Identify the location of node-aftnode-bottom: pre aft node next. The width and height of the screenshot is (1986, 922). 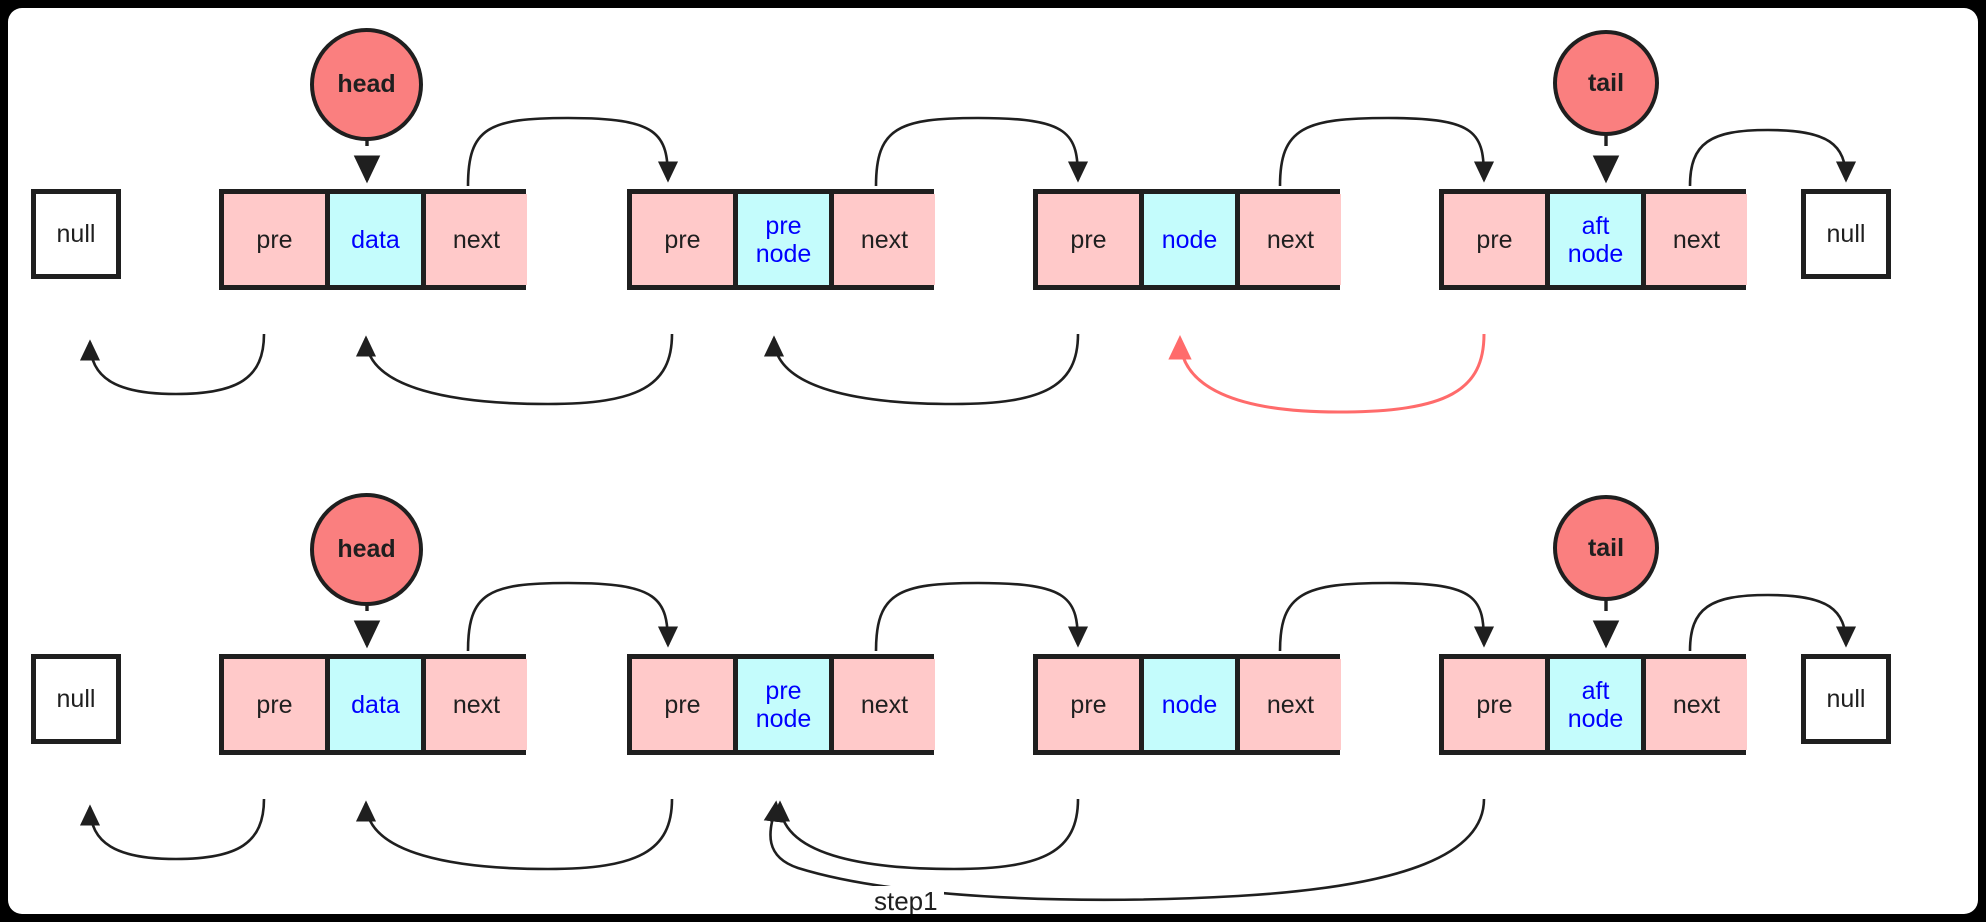
(1593, 704).